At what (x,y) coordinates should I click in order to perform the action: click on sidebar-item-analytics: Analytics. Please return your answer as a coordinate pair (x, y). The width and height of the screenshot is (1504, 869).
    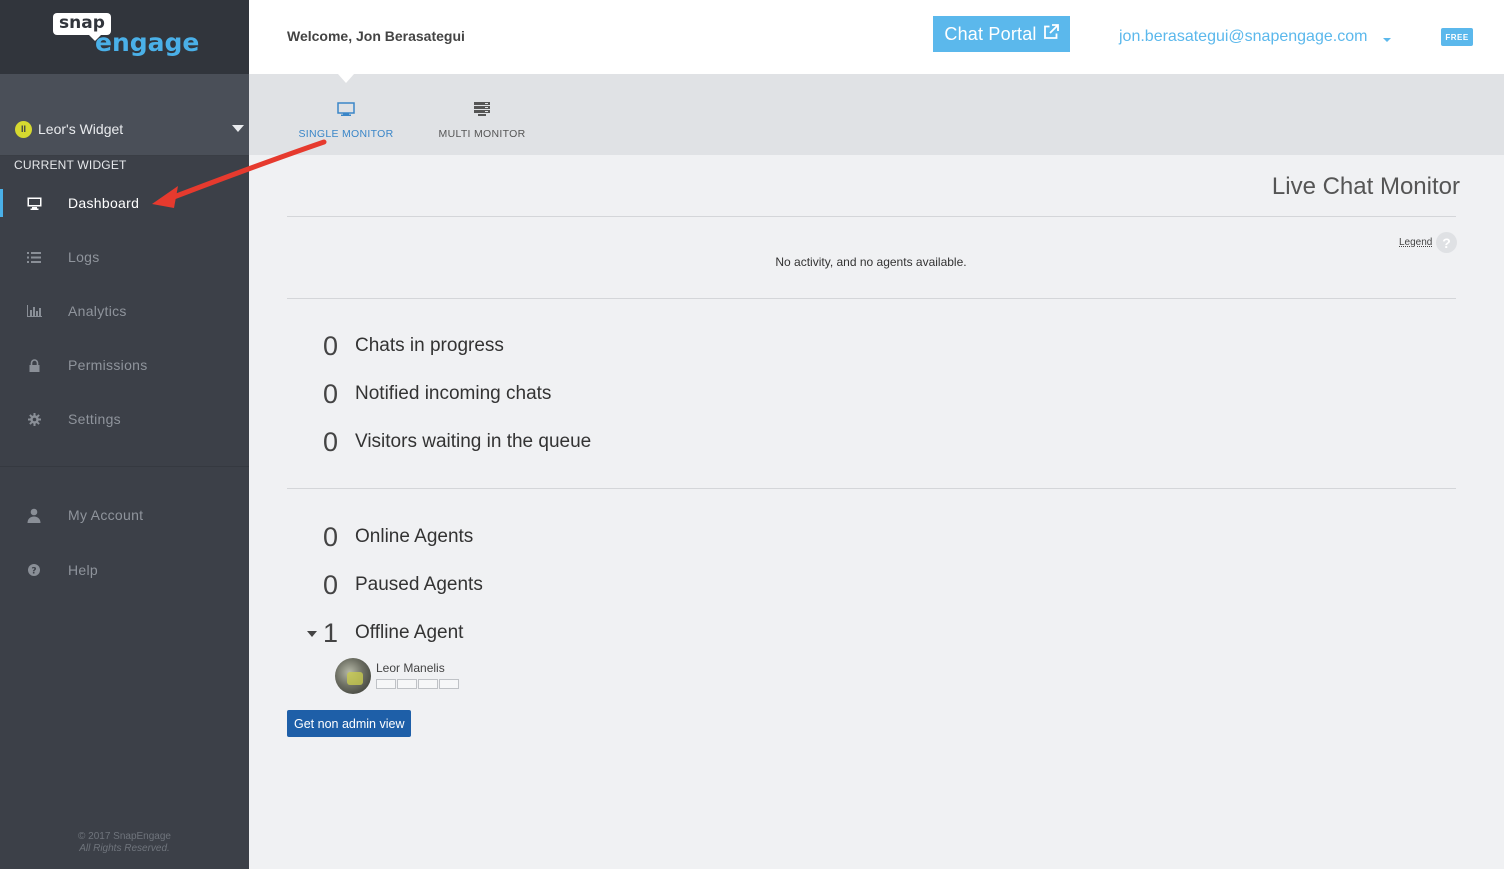
    Looking at the image, I should click on (124, 311).